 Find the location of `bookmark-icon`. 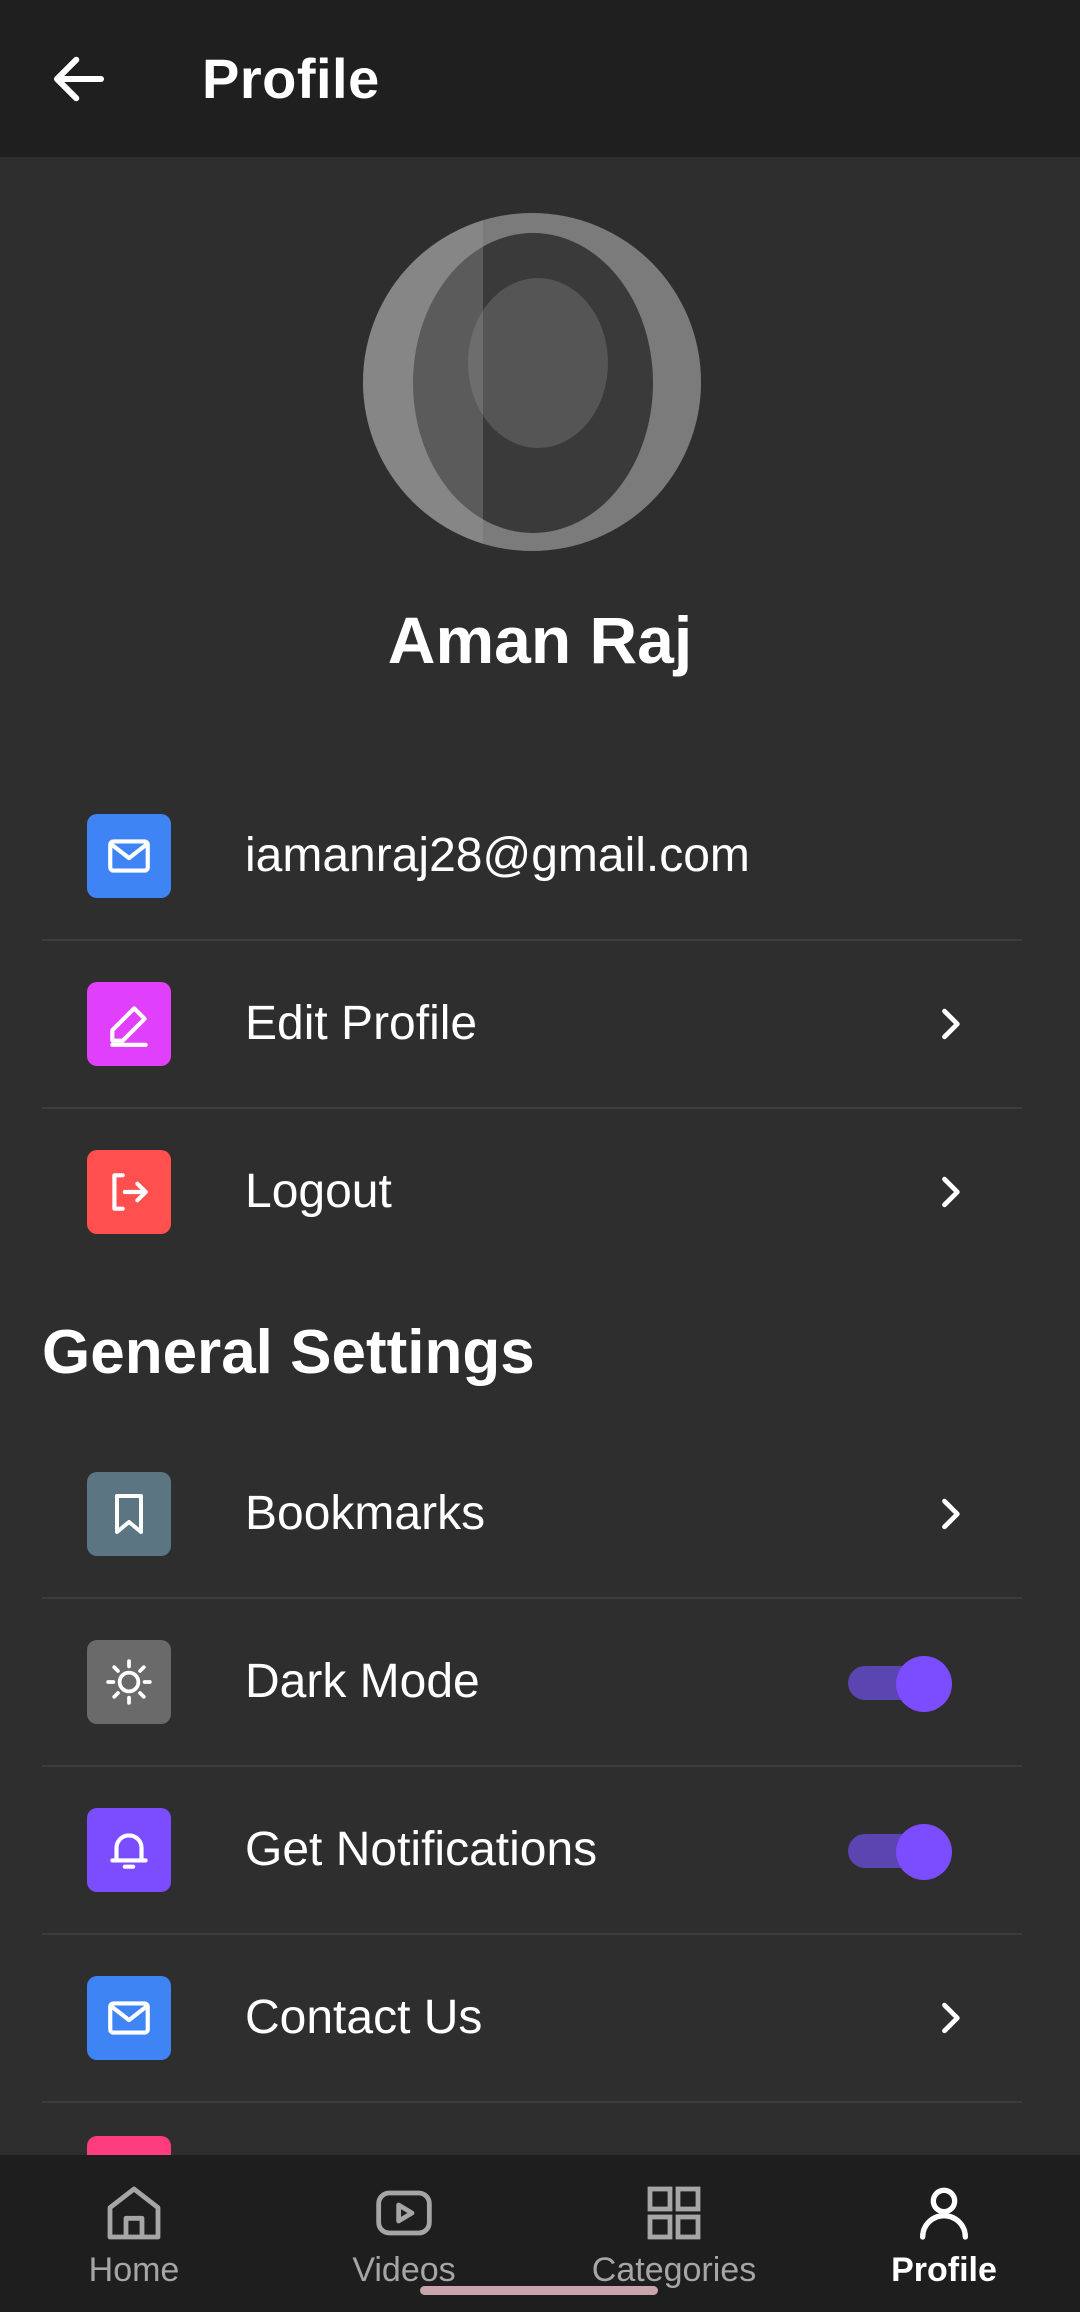

bookmark-icon is located at coordinates (129, 1514).